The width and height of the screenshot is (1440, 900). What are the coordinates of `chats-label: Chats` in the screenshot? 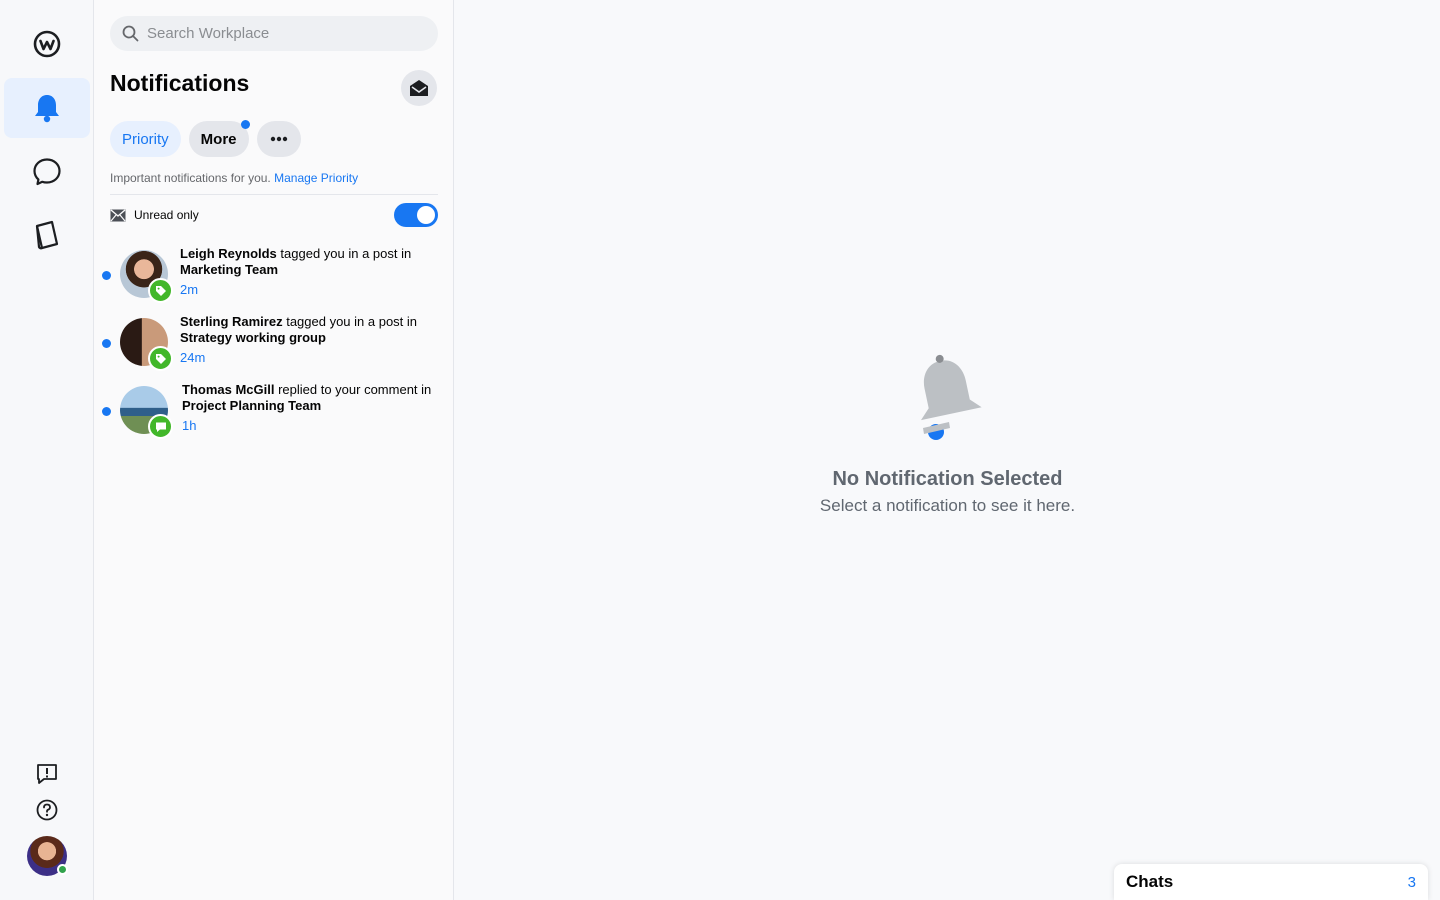 It's located at (1150, 881).